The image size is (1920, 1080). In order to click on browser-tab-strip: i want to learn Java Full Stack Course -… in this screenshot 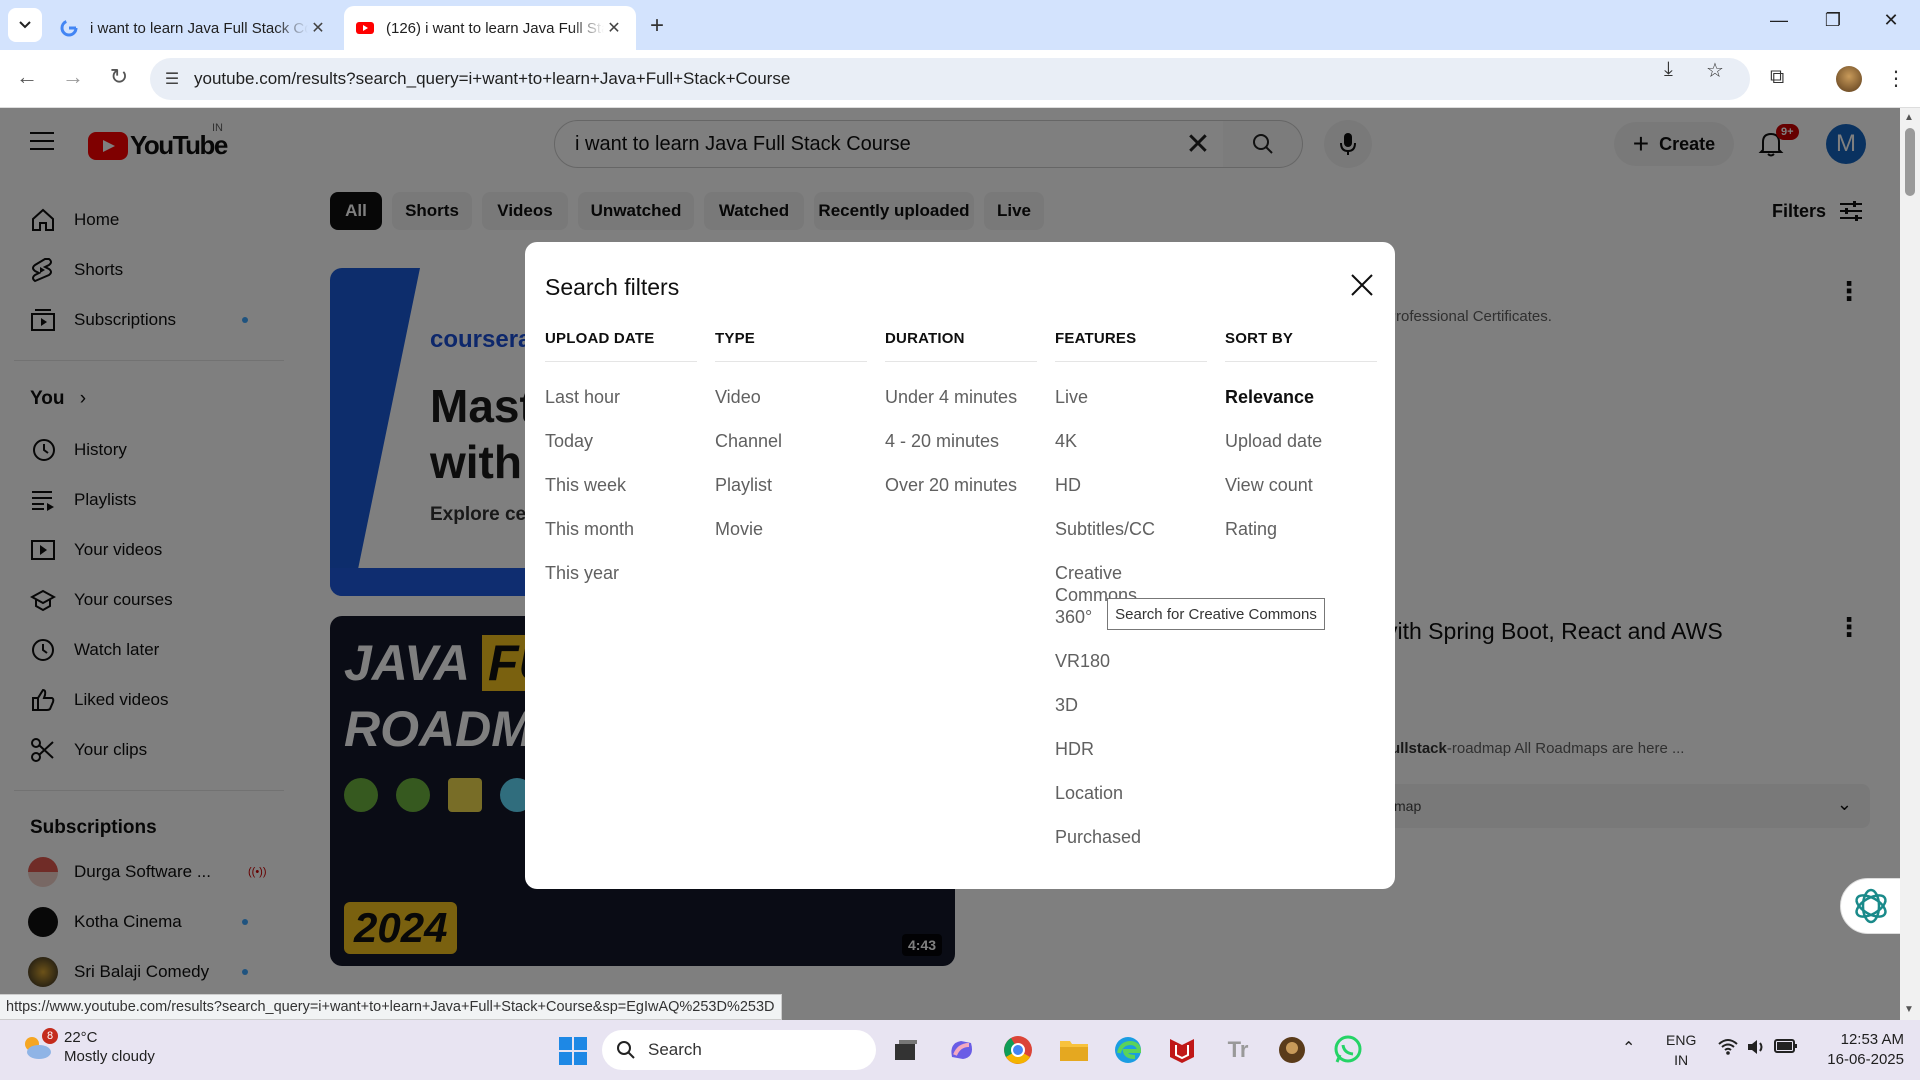, I will do `click(960, 25)`.